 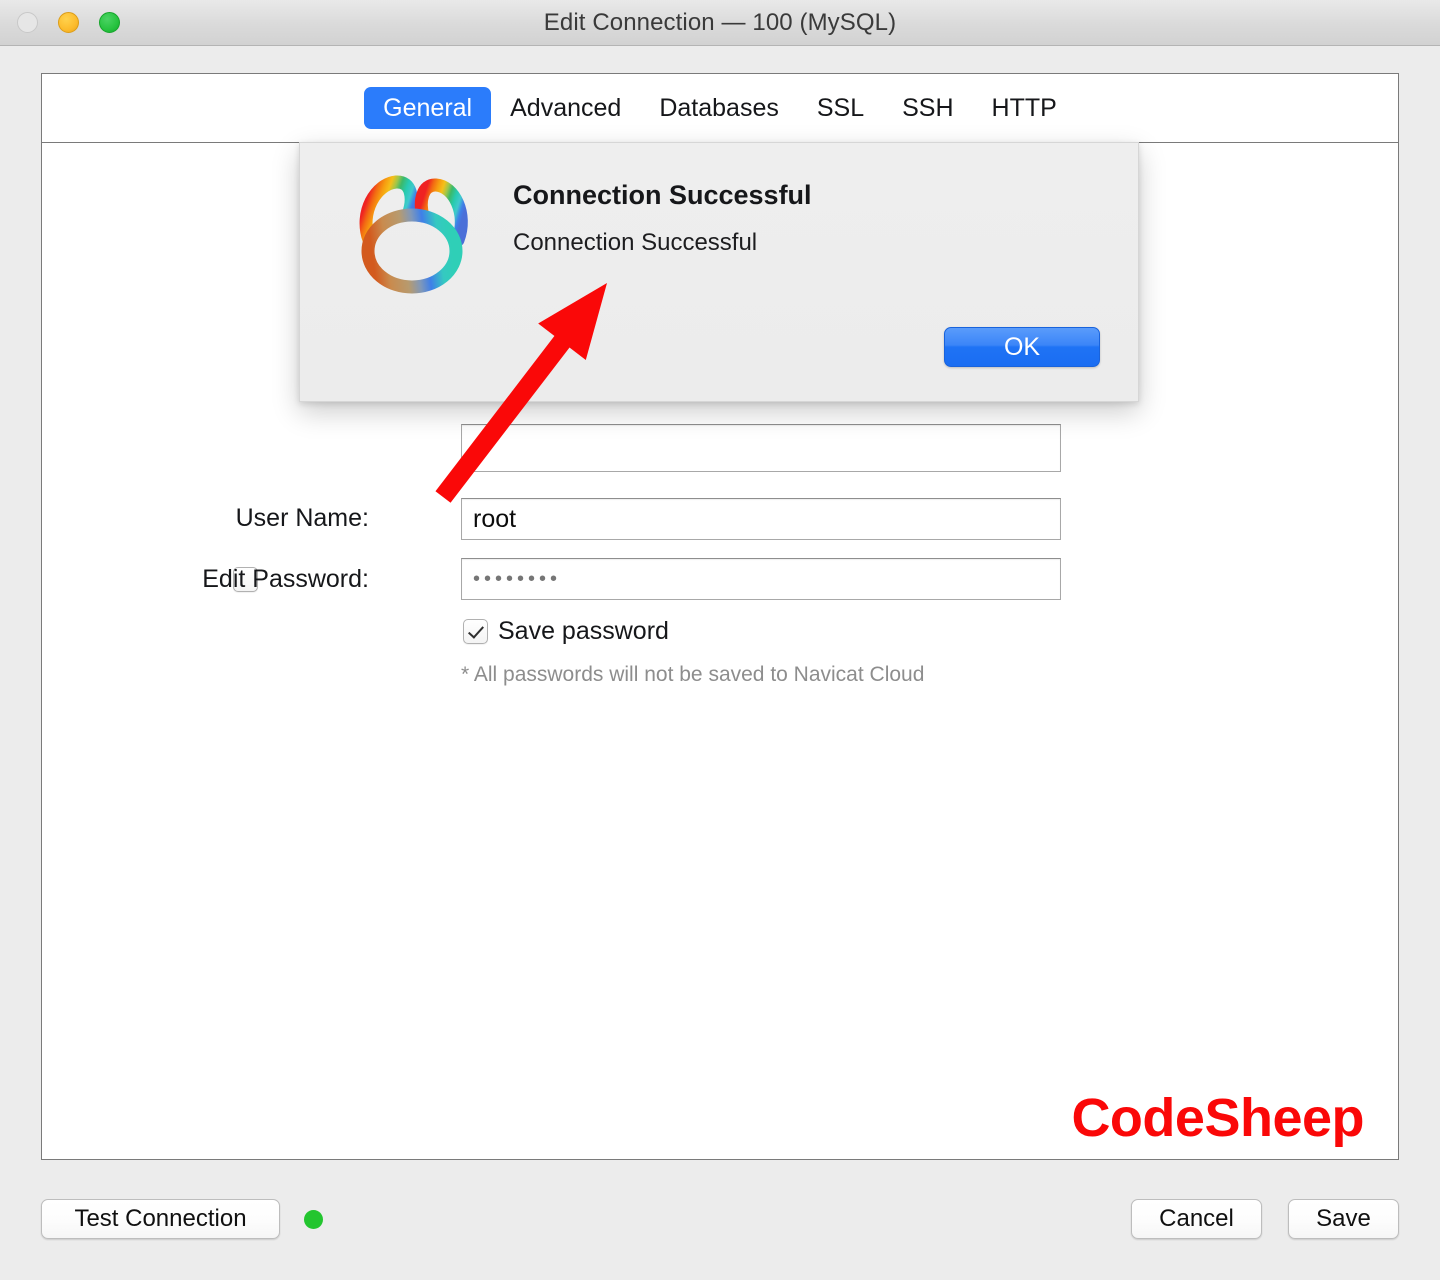 What do you see at coordinates (1343, 1219) in the screenshot?
I see `save-button: Save` at bounding box center [1343, 1219].